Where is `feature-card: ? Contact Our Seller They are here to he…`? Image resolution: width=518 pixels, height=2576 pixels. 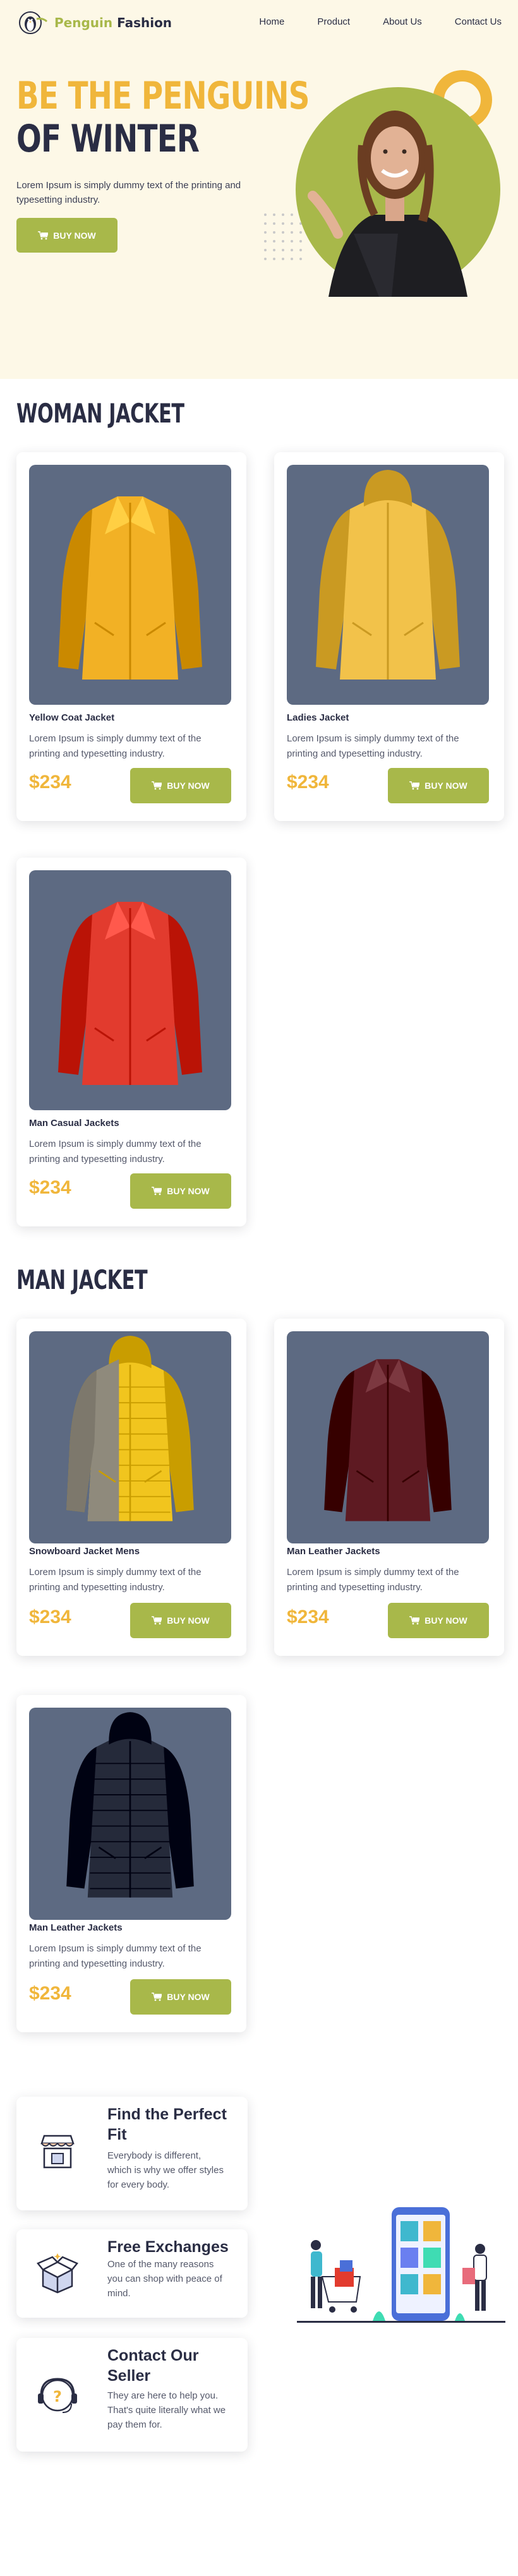
feature-card: ? Contact Our Seller They are here to he… is located at coordinates (132, 2395).